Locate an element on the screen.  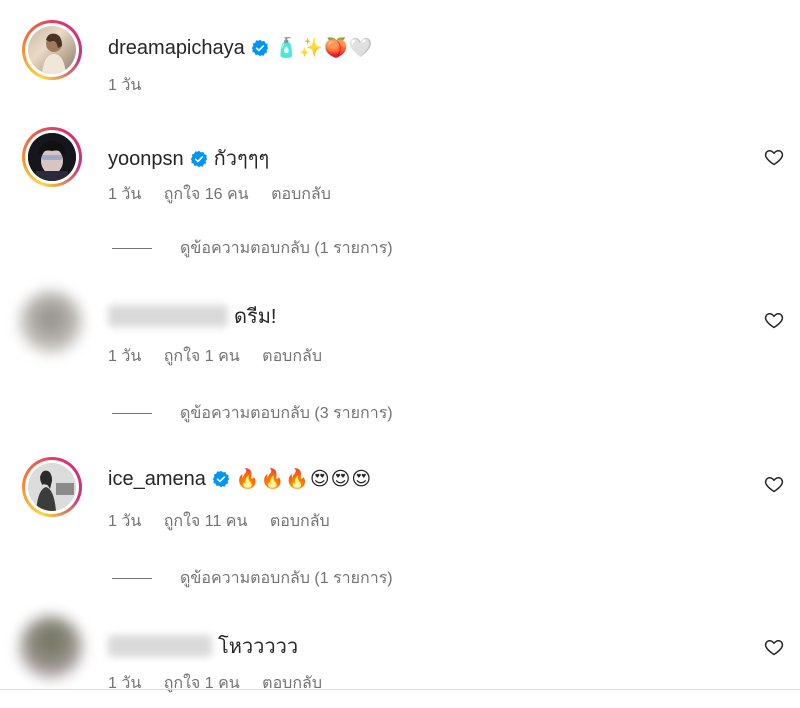
likes-count: ถูกใจ 11 คน is located at coordinates (206, 521).